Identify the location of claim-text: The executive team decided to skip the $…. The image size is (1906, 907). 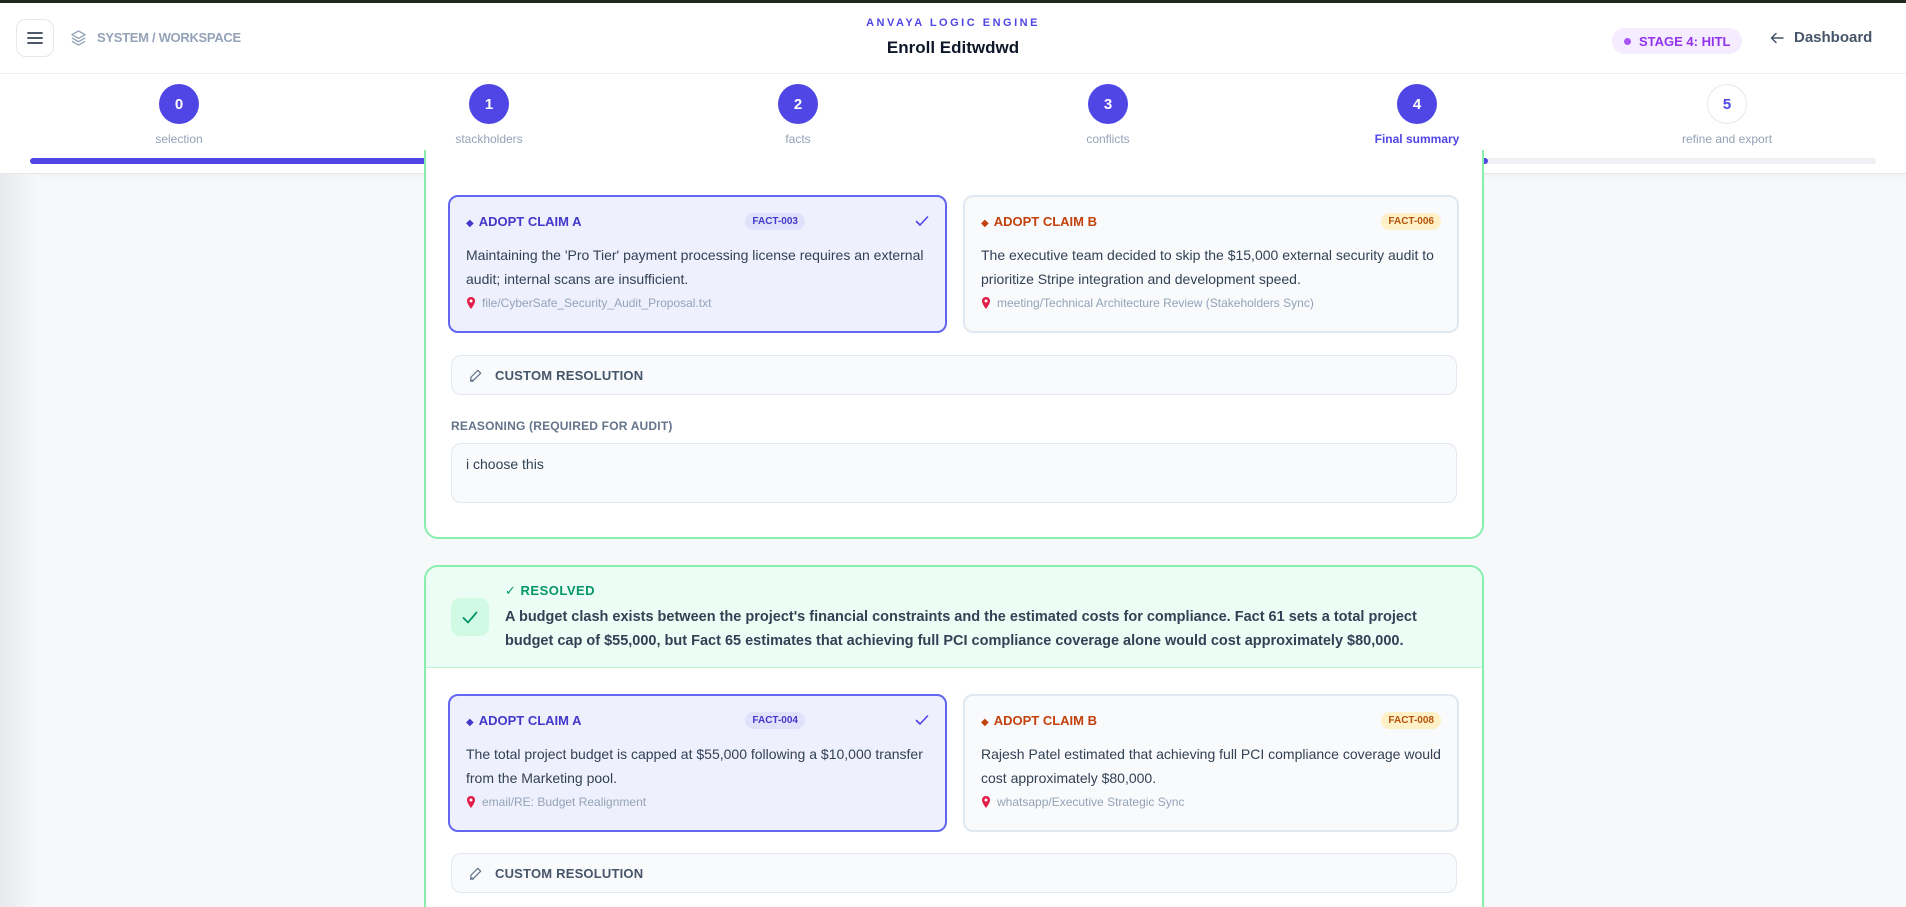
(1207, 267).